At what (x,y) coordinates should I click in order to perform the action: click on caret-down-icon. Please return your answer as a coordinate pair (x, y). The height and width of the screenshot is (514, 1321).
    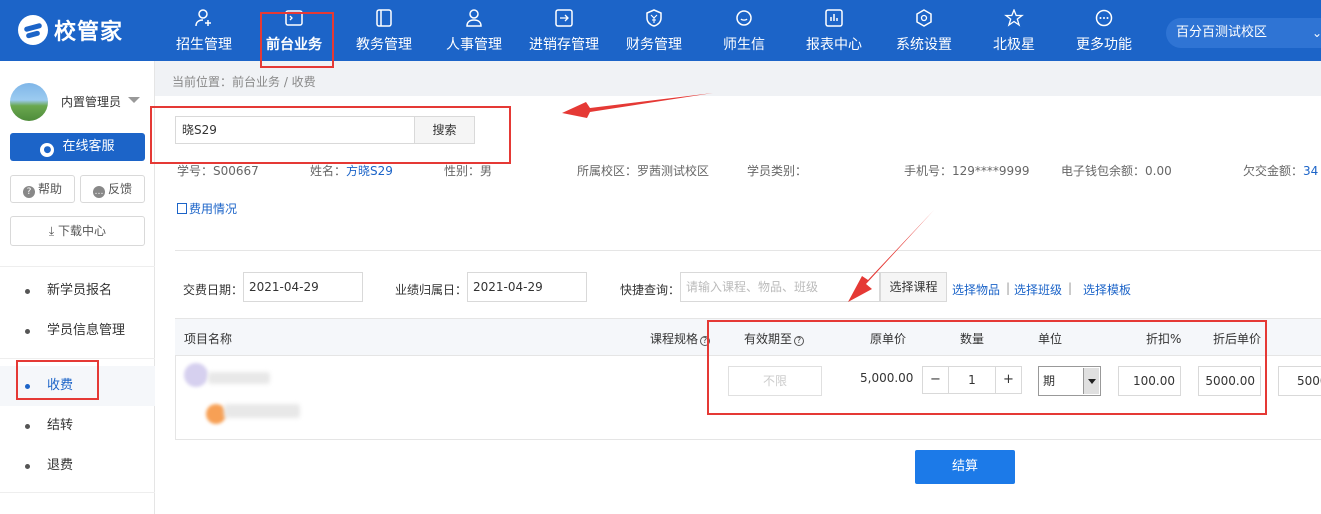
    Looking at the image, I should click on (134, 100).